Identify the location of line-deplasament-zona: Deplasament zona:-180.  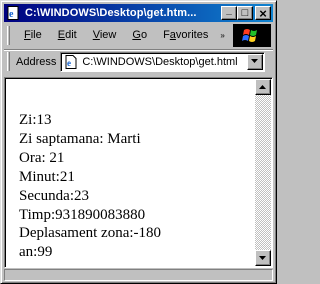
(90, 233).